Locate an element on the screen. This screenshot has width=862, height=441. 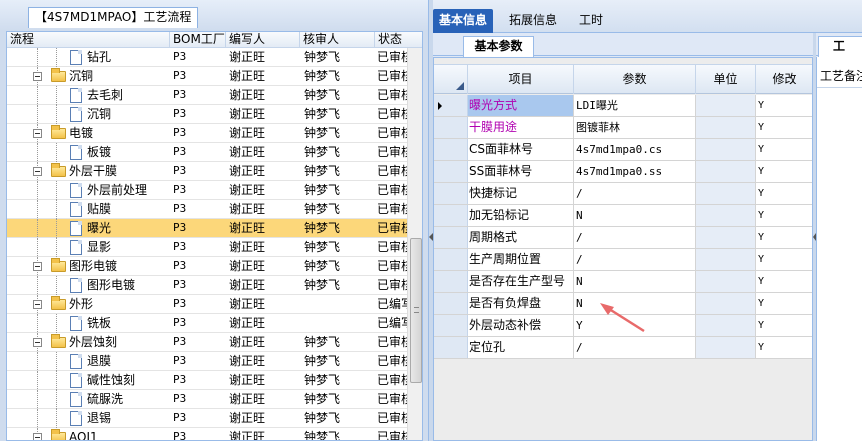
tree-row: 外层蚀刻 P3 谢正旺 钟梦飞 已审核 is located at coordinates (207, 342).